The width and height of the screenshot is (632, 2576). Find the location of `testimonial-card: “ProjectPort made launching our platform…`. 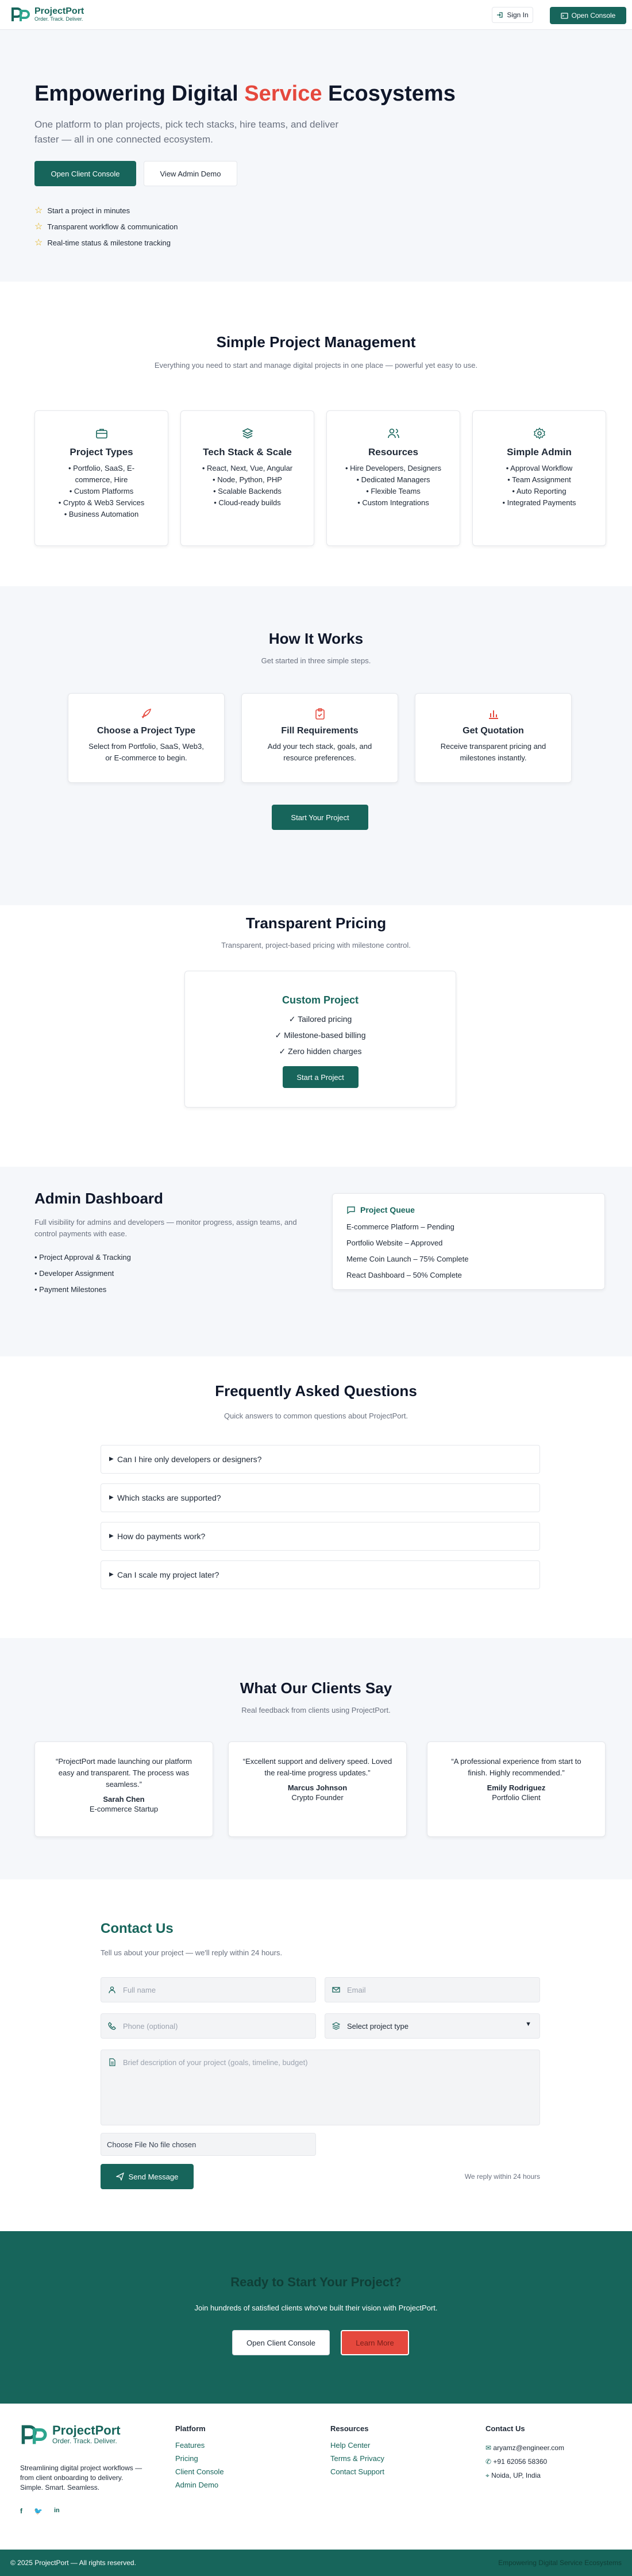

testimonial-card: “ProjectPort made launching our platform… is located at coordinates (124, 1789).